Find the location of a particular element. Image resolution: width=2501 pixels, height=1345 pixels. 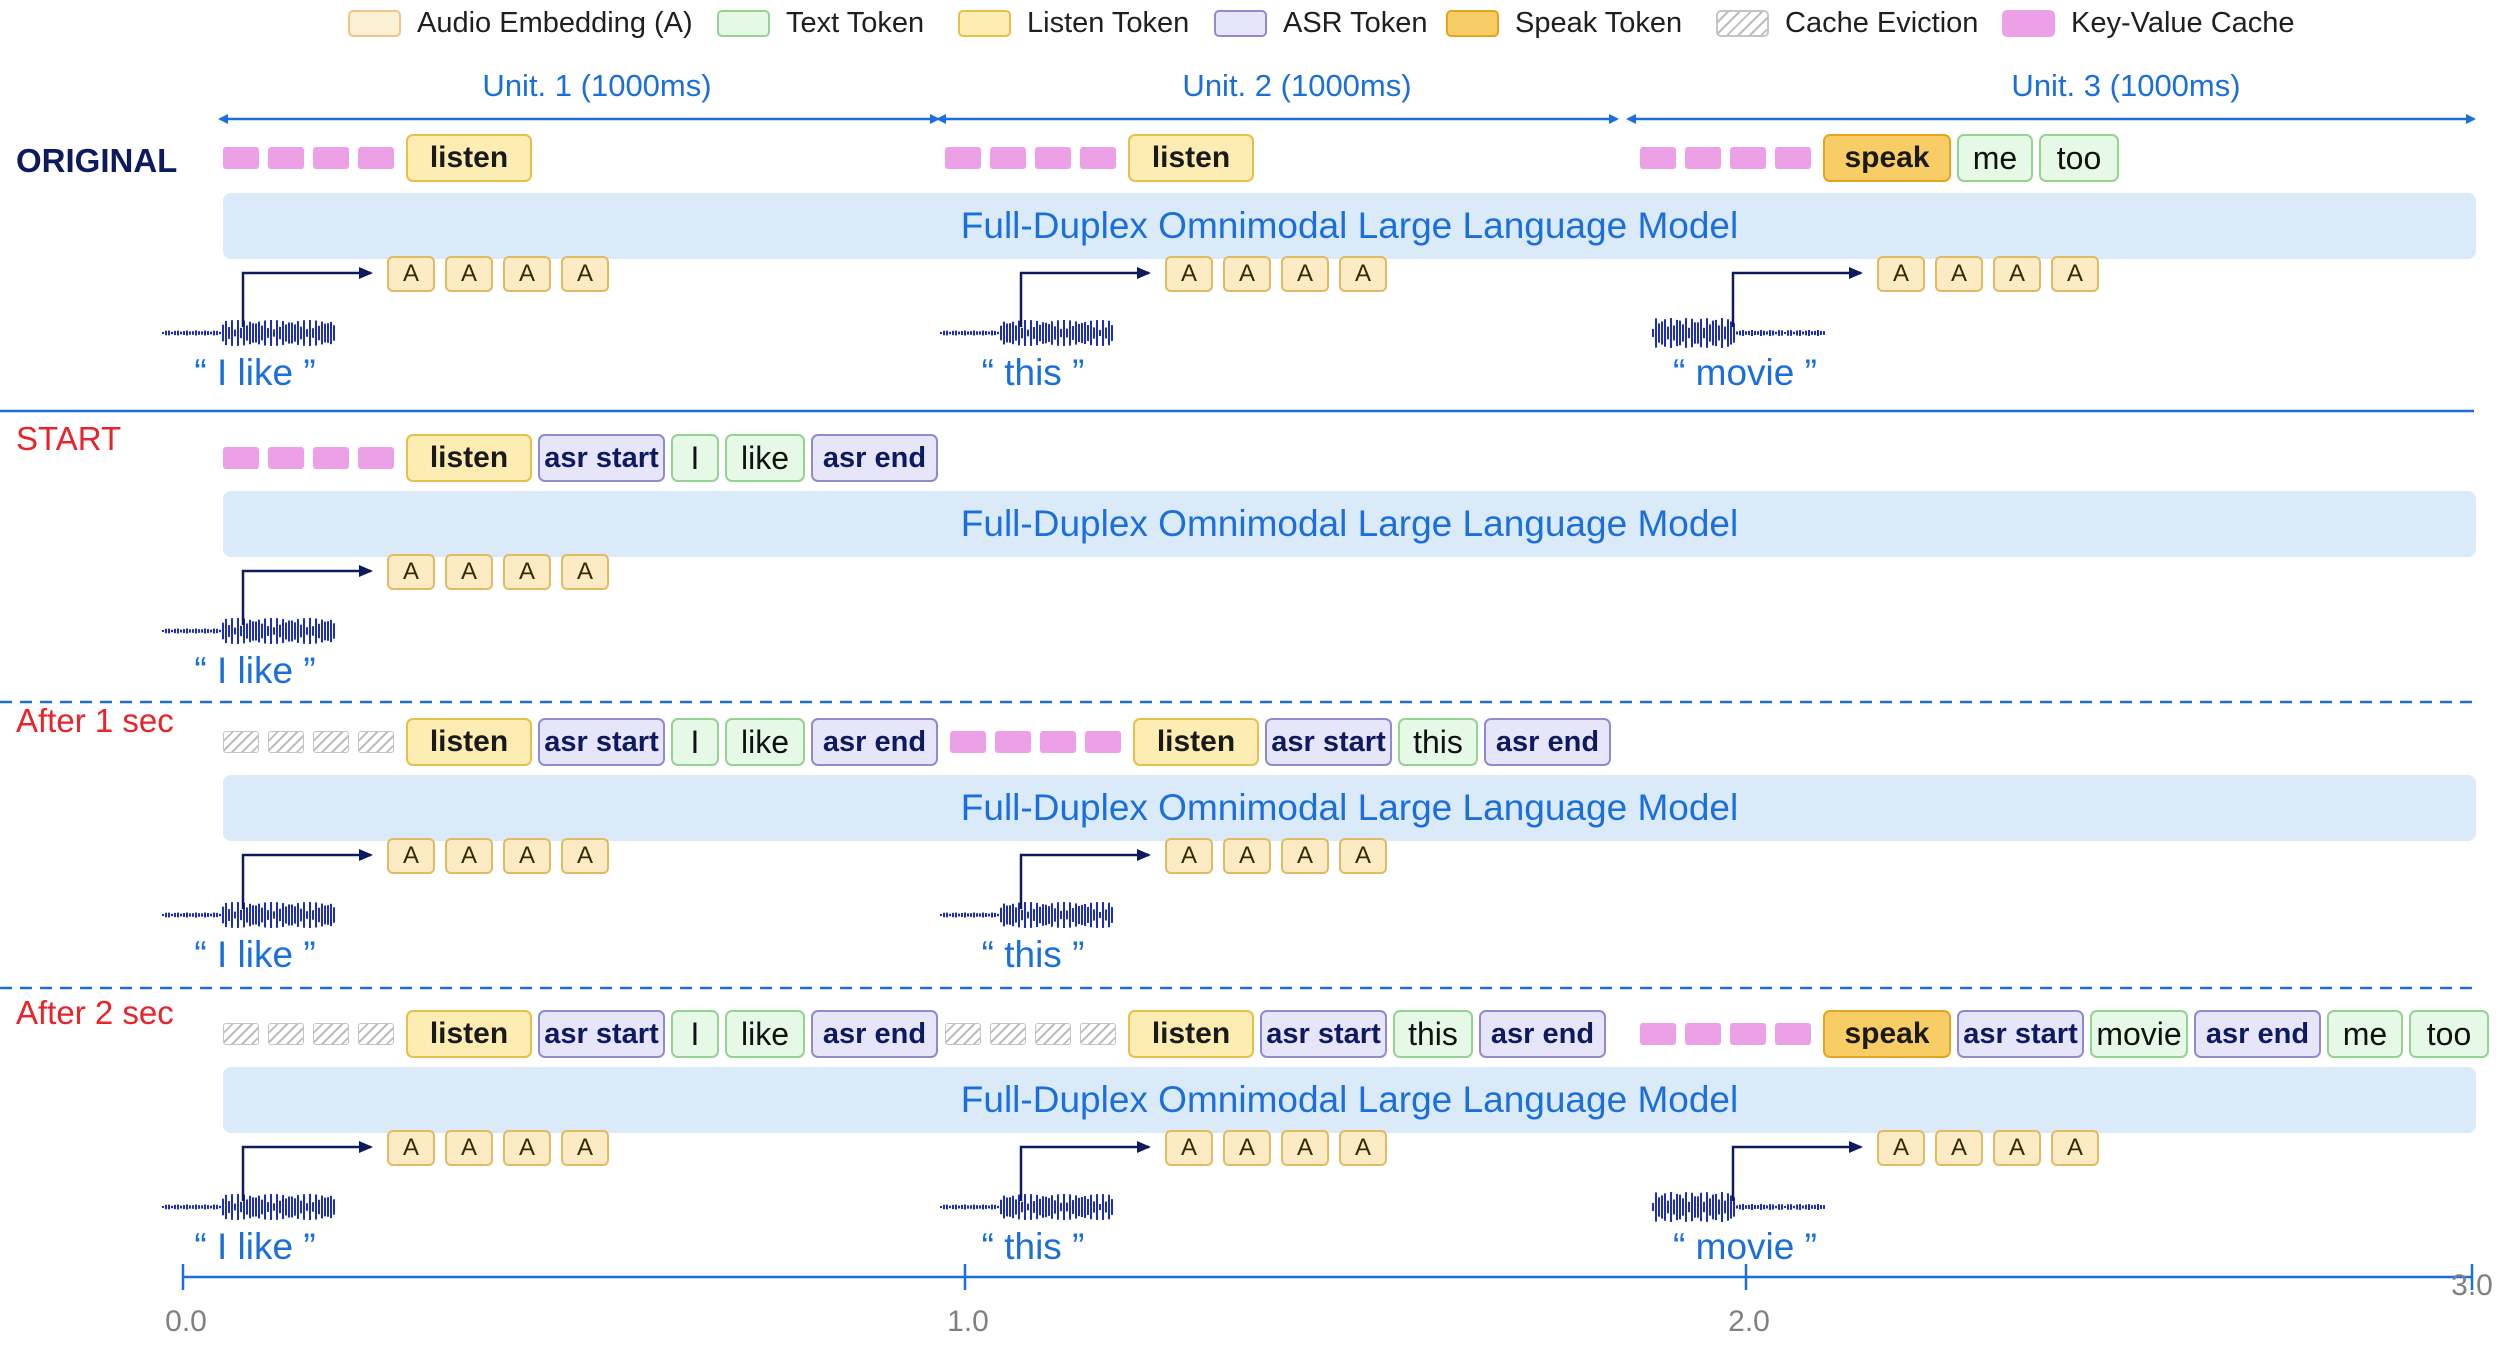

text-token: too is located at coordinates (2449, 1034).